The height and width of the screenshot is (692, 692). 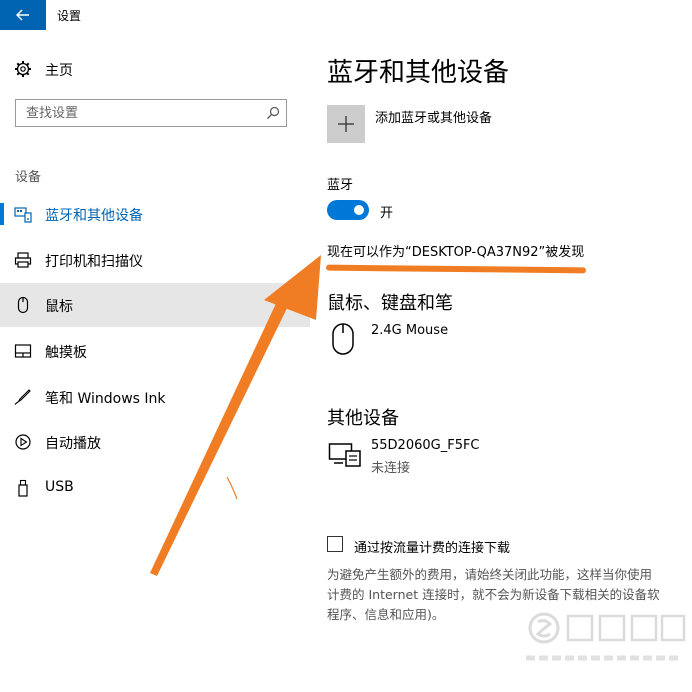 I want to click on mouse-device-name: 2.4G Mouse, so click(x=409, y=330).